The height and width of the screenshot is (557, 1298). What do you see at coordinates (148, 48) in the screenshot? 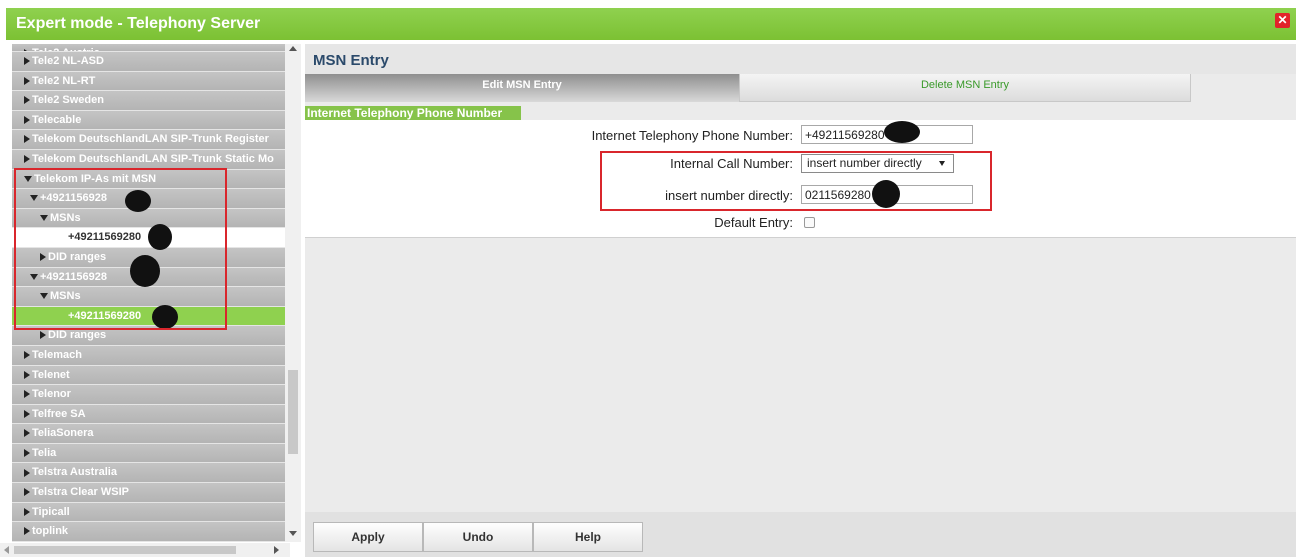
I see `tree-item: Tele2 Austria` at bounding box center [148, 48].